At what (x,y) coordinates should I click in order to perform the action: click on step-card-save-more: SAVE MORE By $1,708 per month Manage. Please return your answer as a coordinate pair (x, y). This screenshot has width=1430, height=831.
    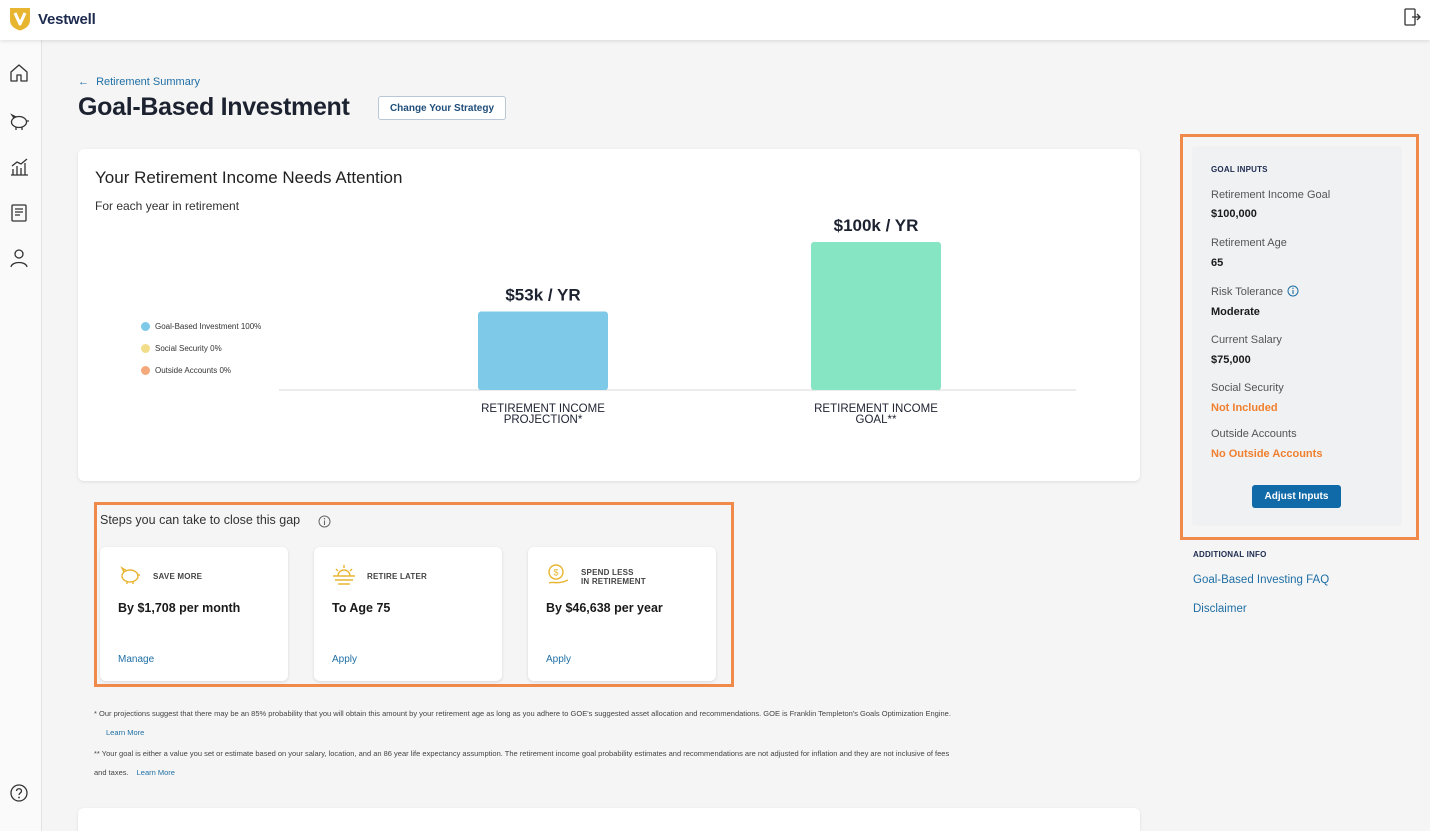
    Looking at the image, I should click on (194, 614).